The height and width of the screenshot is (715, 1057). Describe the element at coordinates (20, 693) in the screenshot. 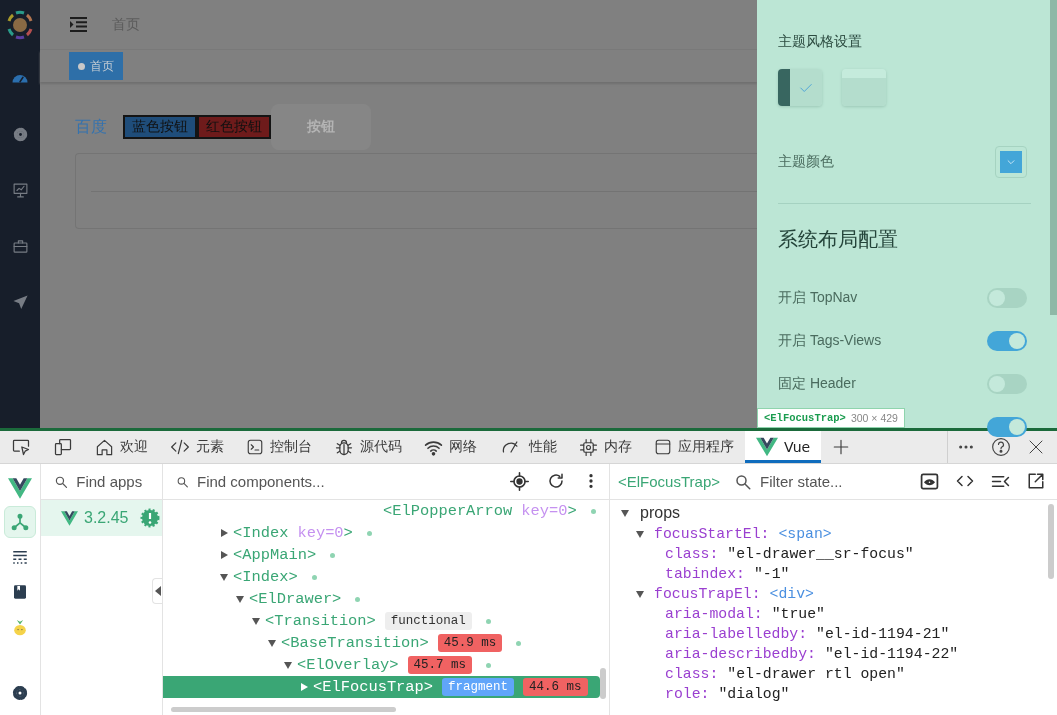

I see `settings-icon` at that location.